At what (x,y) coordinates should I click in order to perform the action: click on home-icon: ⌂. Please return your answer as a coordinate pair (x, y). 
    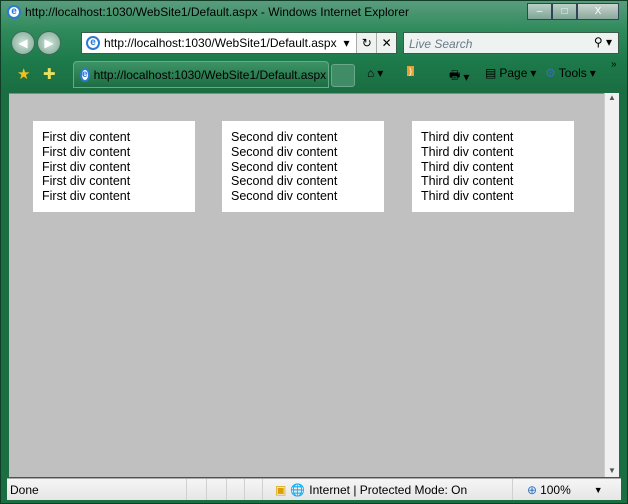
    Looking at the image, I should click on (371, 73).